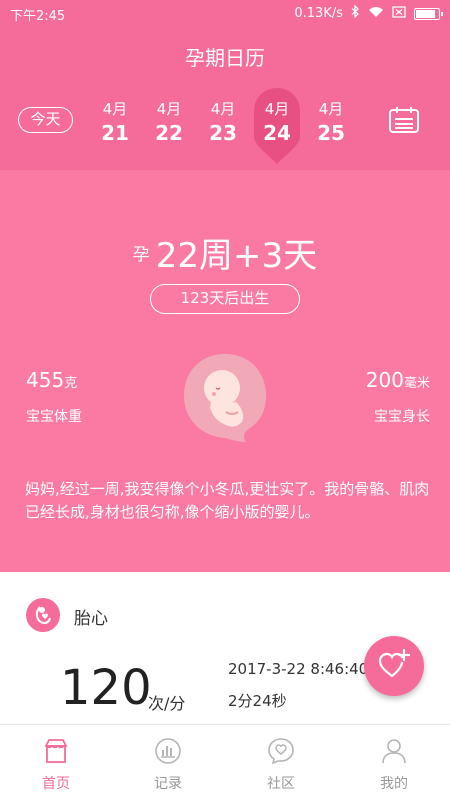 This screenshot has height=800, width=450. What do you see at coordinates (298, 669) in the screenshot?
I see `heartbeat-record-time: 2017-3-22 8:46:40` at bounding box center [298, 669].